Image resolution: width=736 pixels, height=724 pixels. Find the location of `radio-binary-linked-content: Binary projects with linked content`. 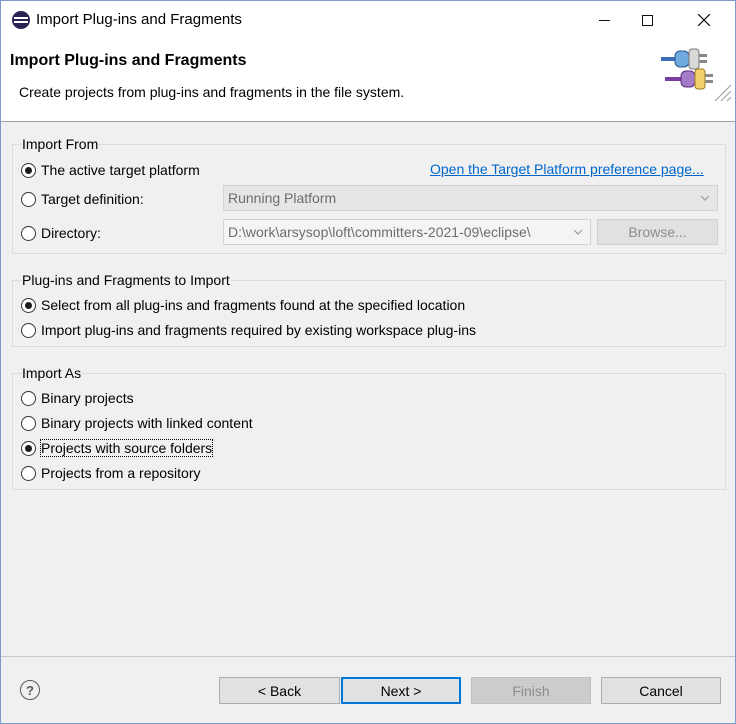

radio-binary-linked-content: Binary projects with linked content is located at coordinates (137, 423).